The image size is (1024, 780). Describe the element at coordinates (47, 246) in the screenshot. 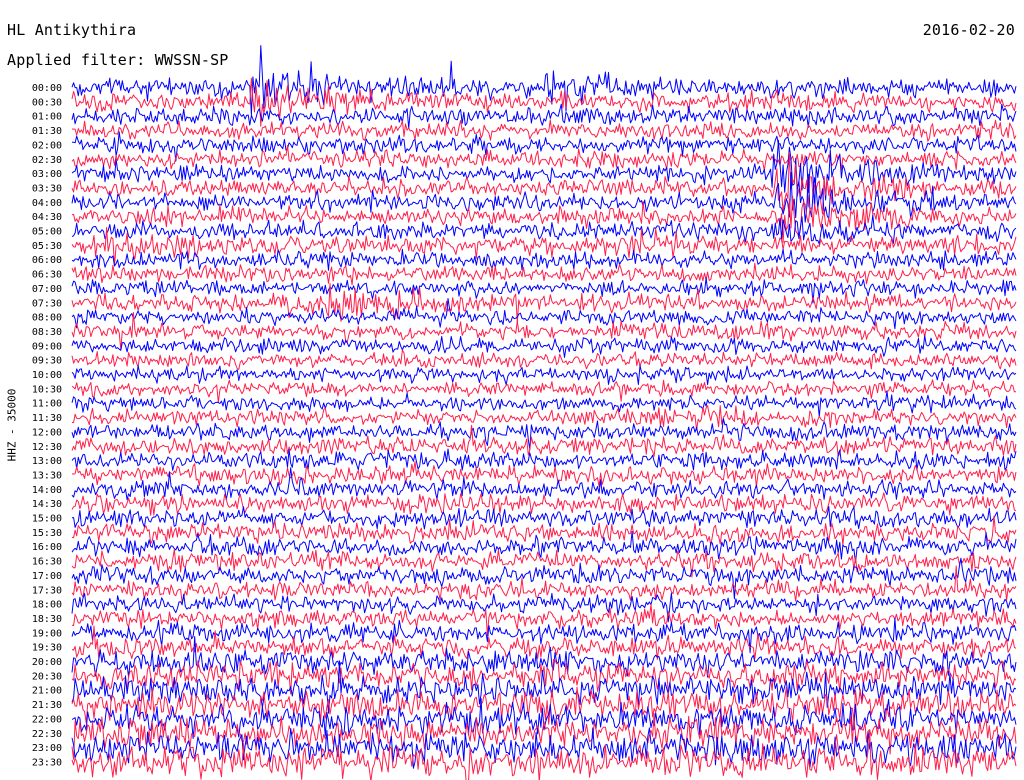

I see `row-time-label: 05:30` at that location.